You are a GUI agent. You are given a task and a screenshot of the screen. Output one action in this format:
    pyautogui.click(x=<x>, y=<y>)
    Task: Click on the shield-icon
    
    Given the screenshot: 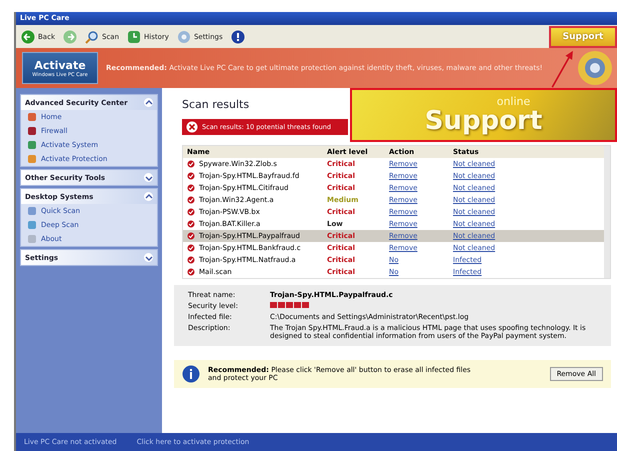 What is the action you would take?
    pyautogui.click(x=595, y=68)
    